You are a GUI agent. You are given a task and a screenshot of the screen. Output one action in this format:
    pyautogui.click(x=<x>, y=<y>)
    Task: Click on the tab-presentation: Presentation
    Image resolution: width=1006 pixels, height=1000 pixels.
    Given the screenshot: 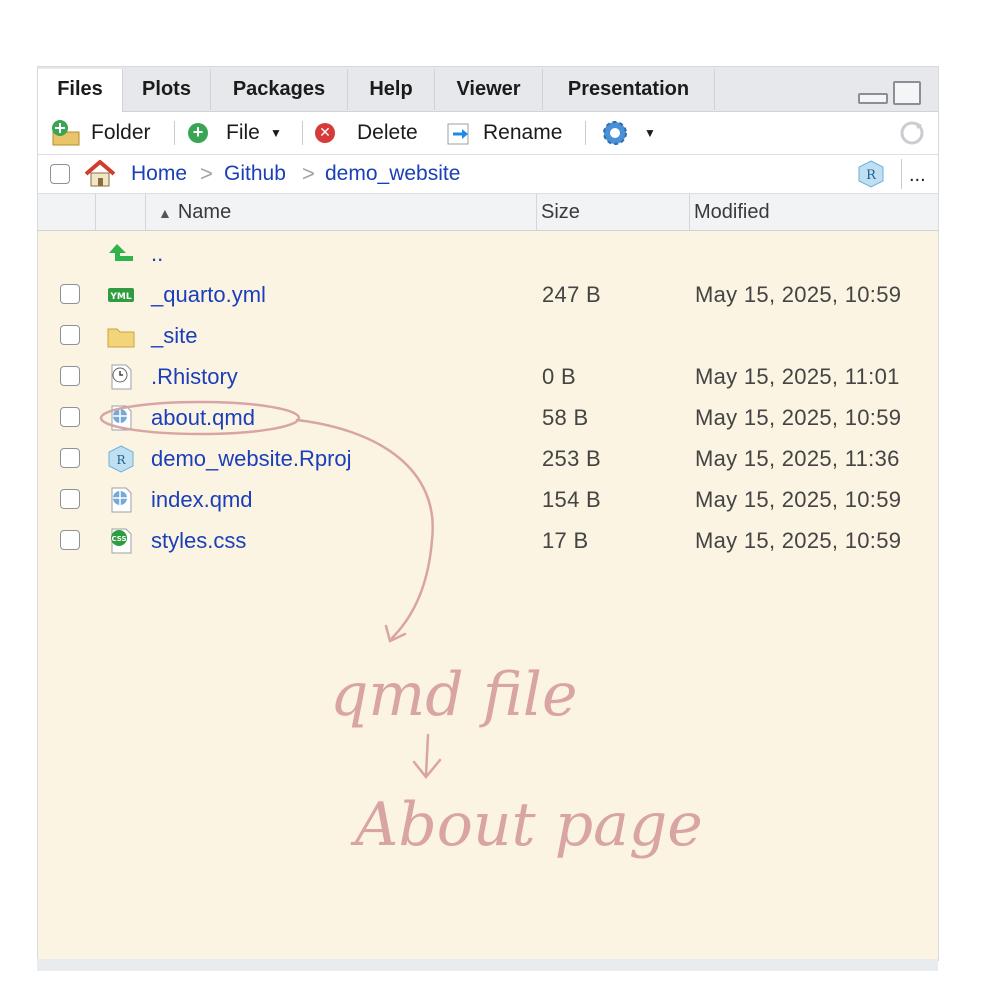 What is the action you would take?
    pyautogui.click(x=629, y=89)
    